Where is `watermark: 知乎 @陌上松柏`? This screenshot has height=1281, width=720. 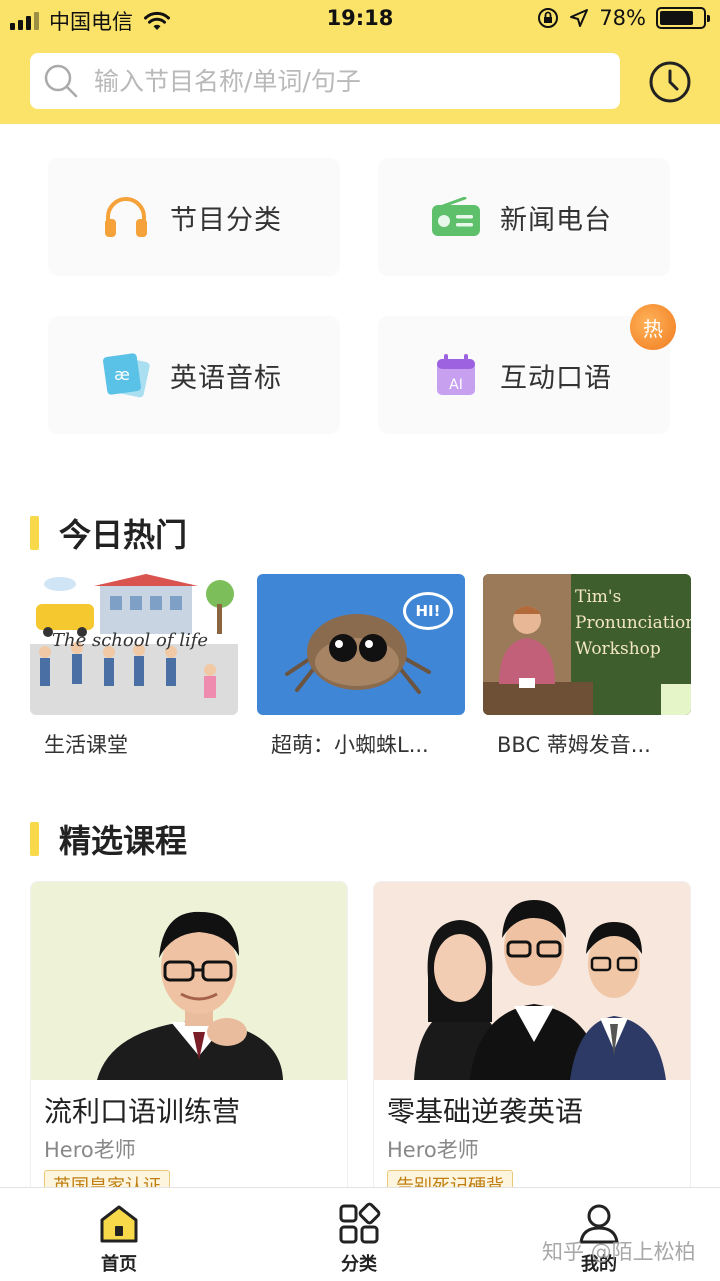 watermark: 知乎 @陌上松柏 is located at coordinates (619, 1252).